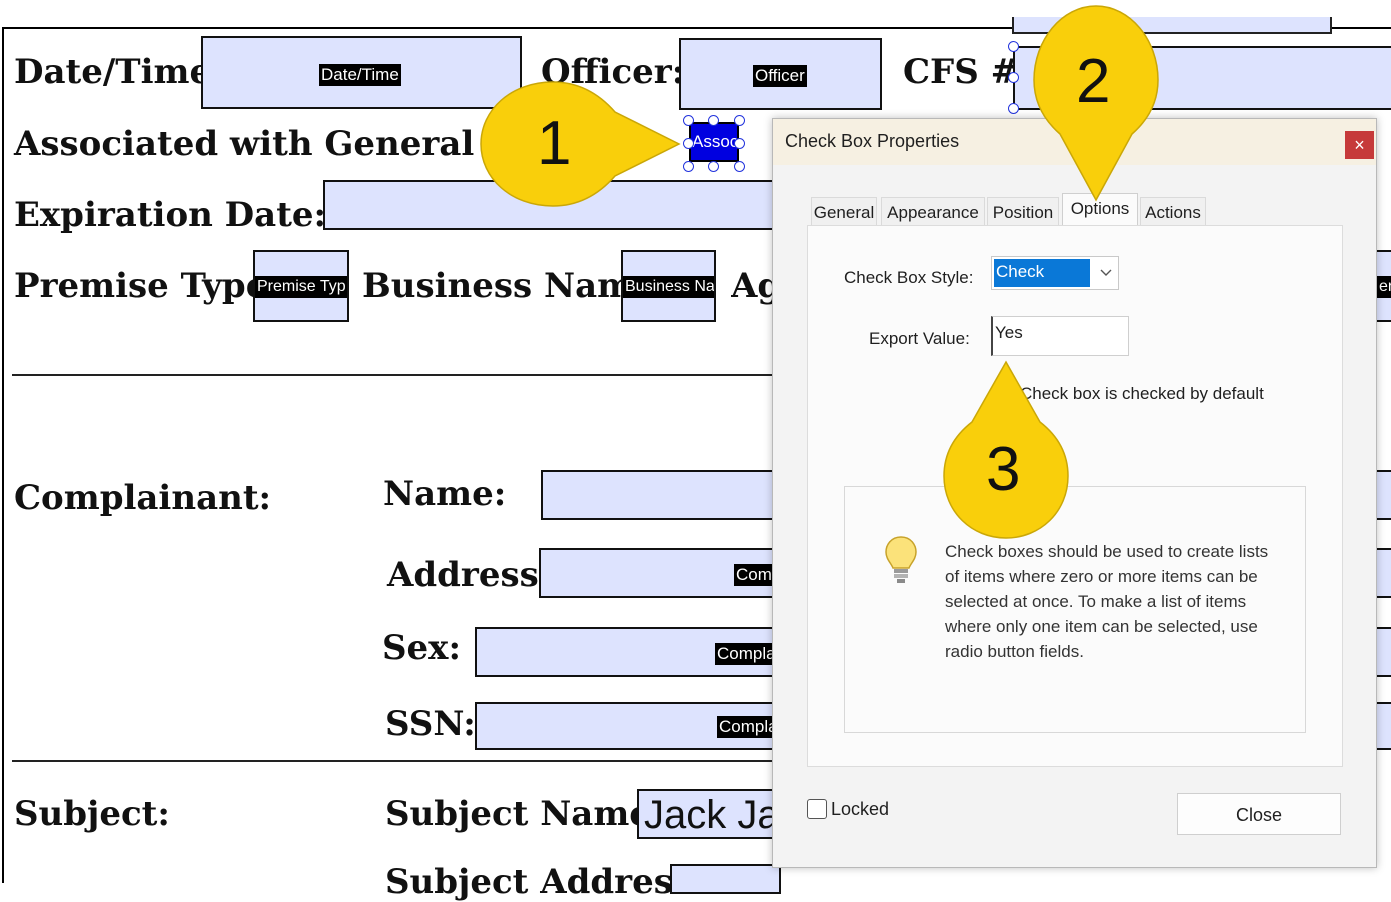  I want to click on associated-field-tag: Assoc, so click(715, 141).